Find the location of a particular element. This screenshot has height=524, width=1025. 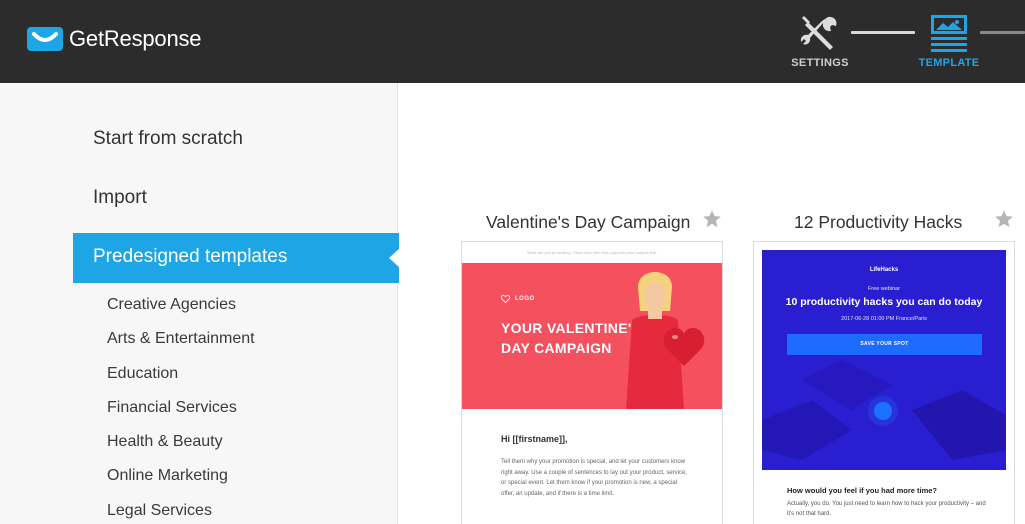

hero-brand: LifeHacks is located at coordinates (884, 270).